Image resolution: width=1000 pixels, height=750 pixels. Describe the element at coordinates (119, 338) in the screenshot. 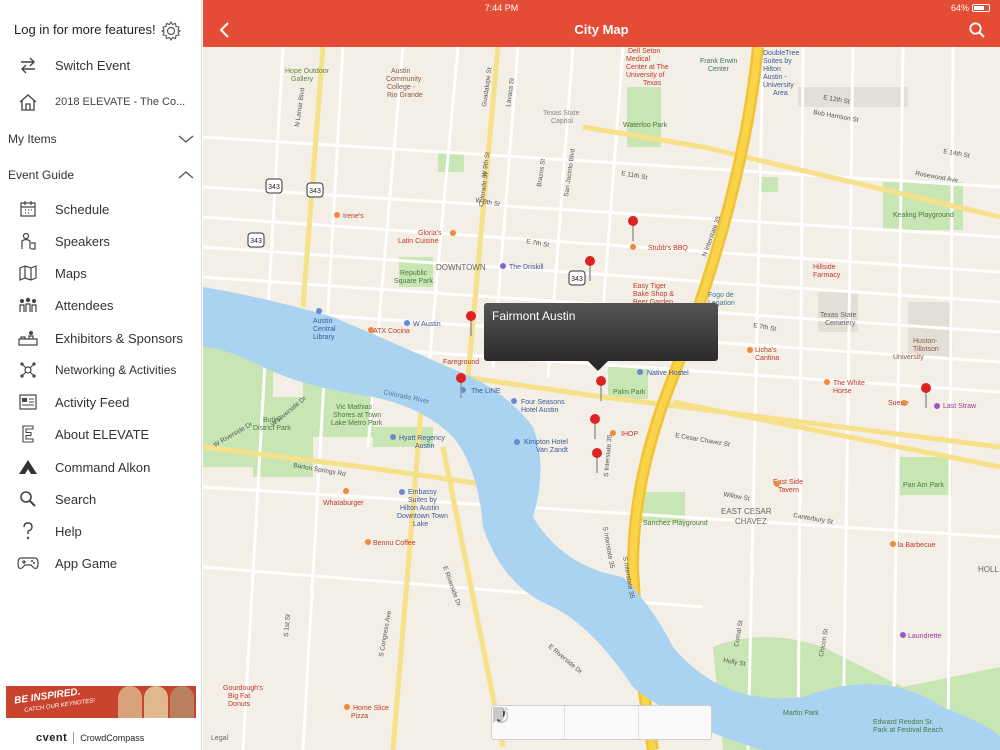

I see `sidebar-item-label: Exhibitors & Sponsors` at that location.